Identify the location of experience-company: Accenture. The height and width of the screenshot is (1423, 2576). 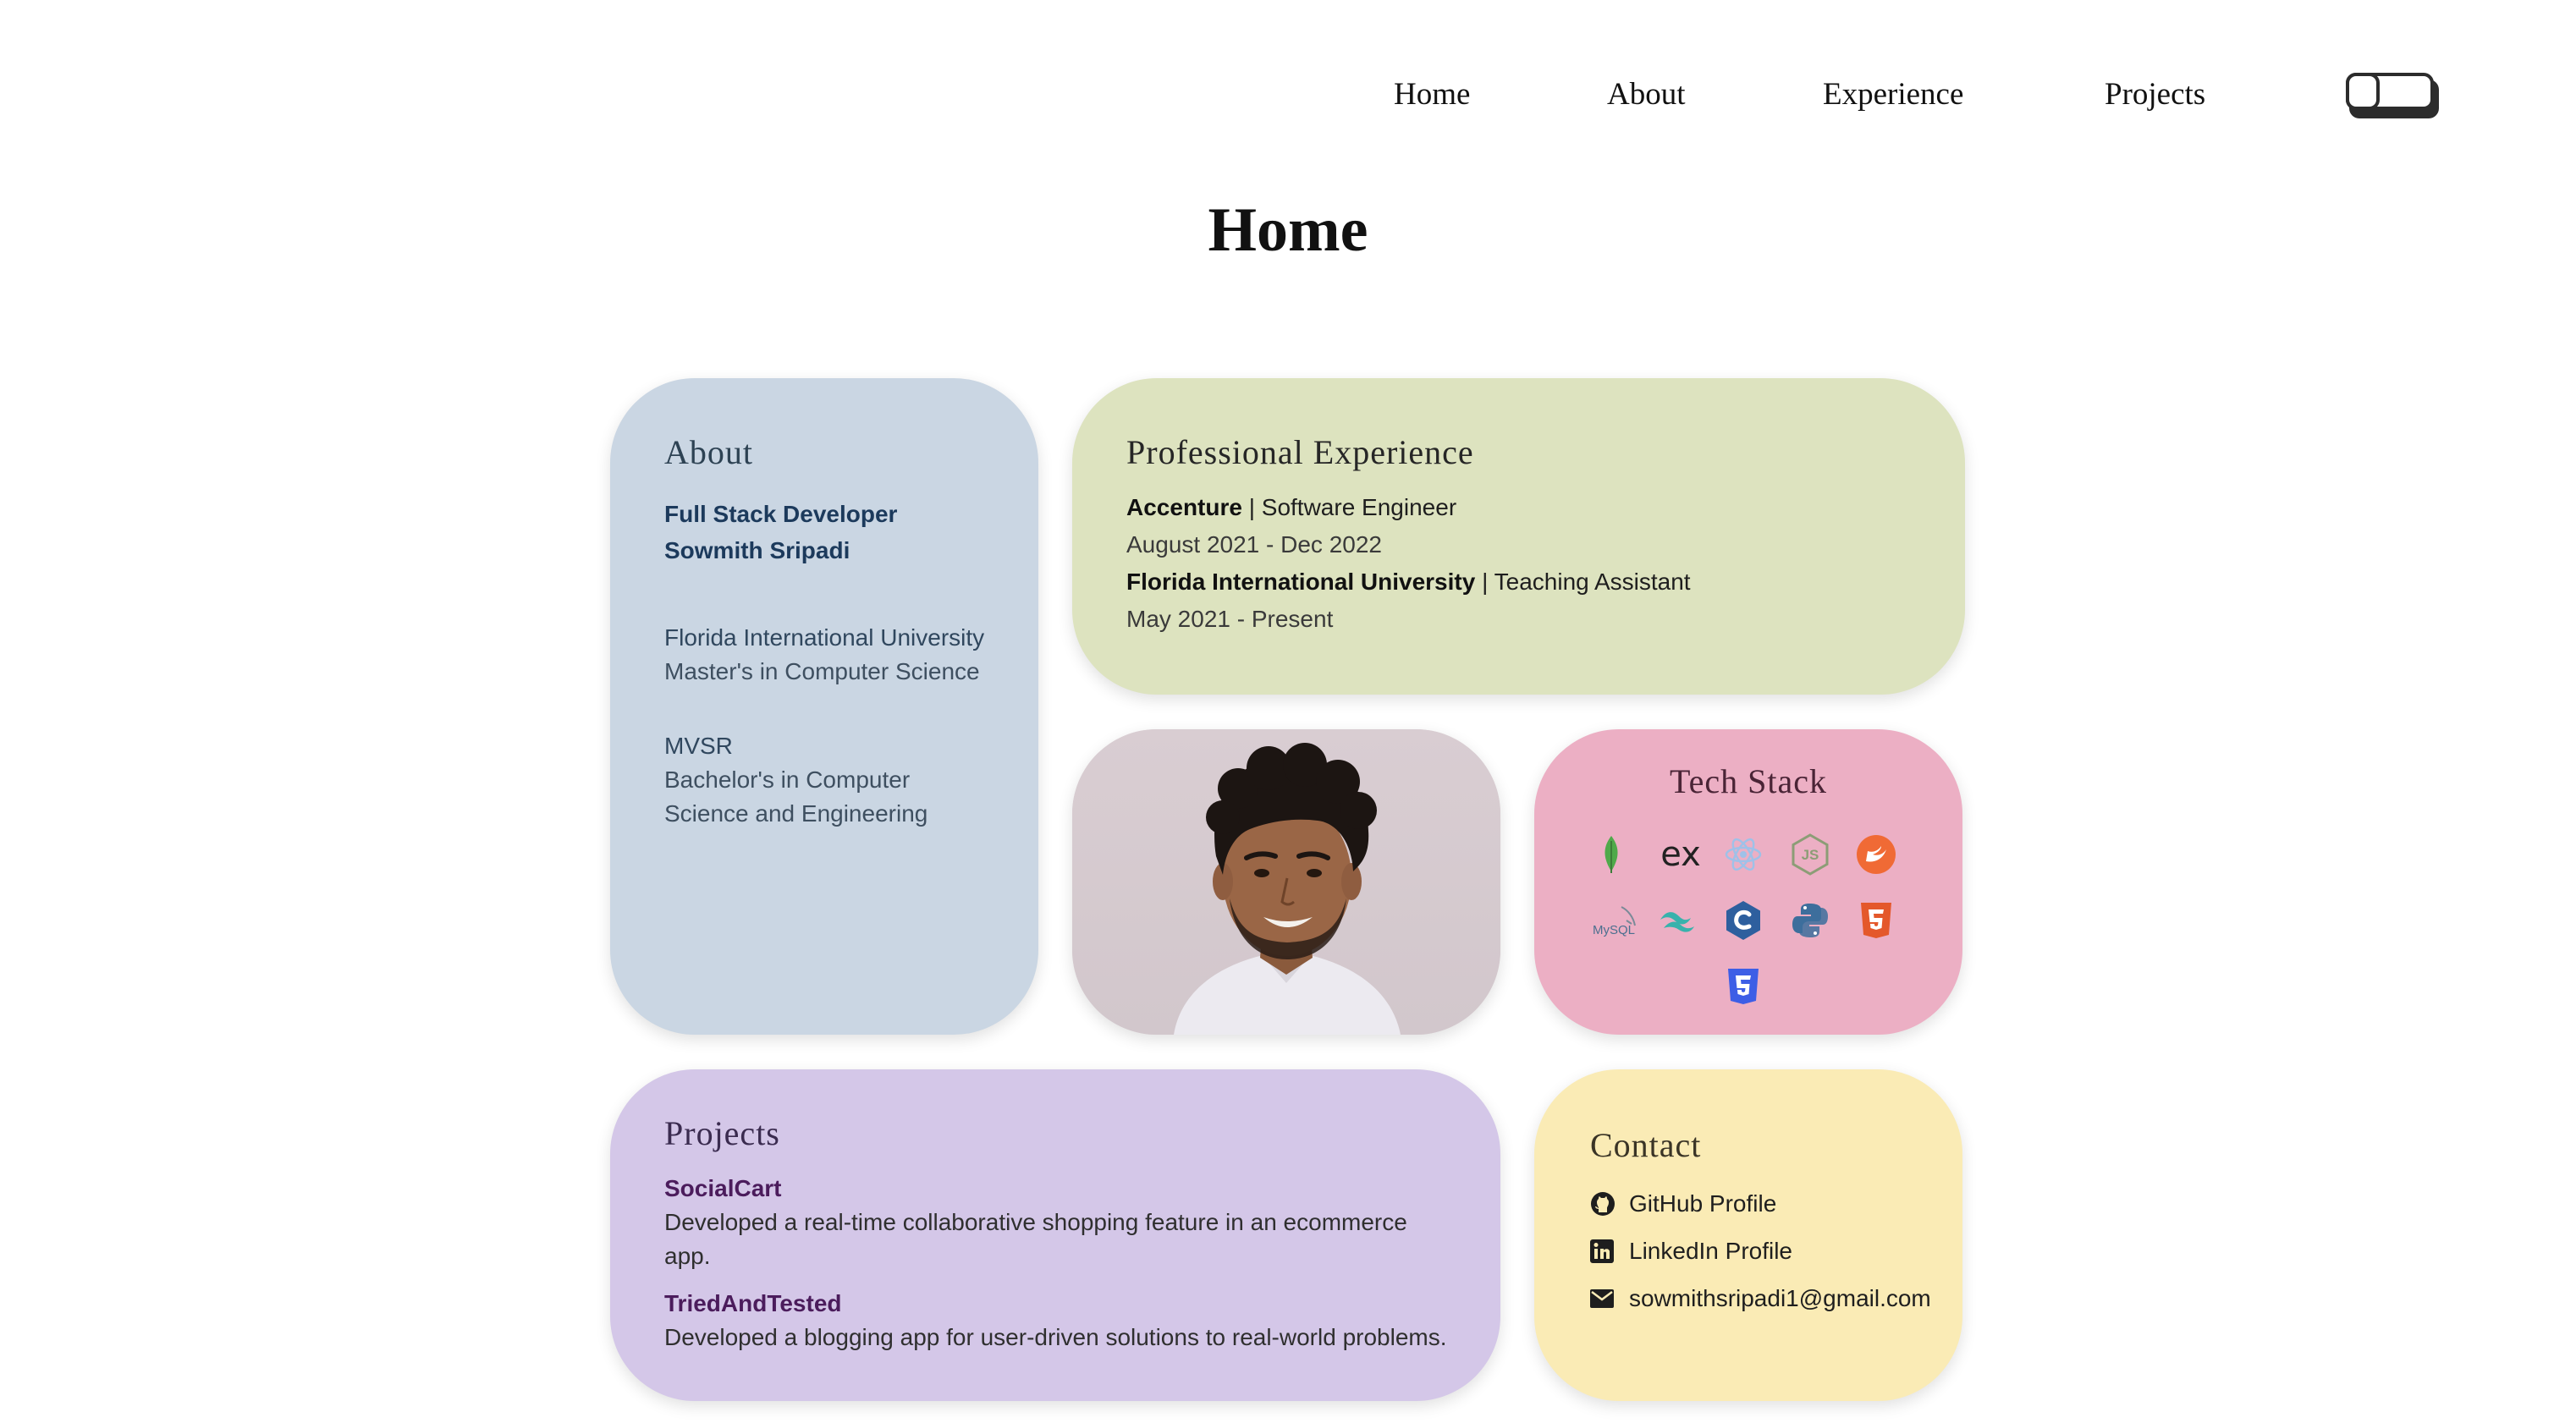
(1184, 507).